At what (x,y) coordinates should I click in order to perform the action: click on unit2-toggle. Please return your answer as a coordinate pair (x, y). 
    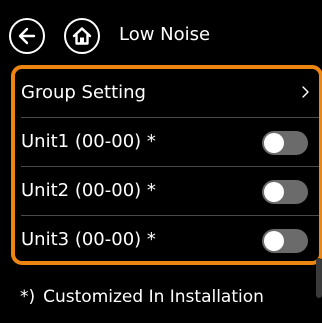
    Looking at the image, I should click on (285, 192).